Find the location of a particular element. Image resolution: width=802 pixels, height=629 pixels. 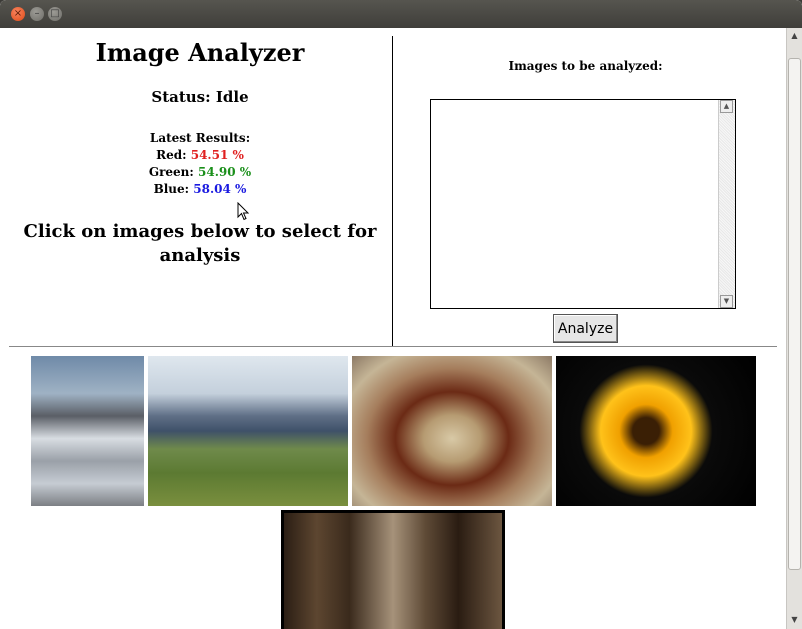

mountain-snow-image is located at coordinates (87, 431).